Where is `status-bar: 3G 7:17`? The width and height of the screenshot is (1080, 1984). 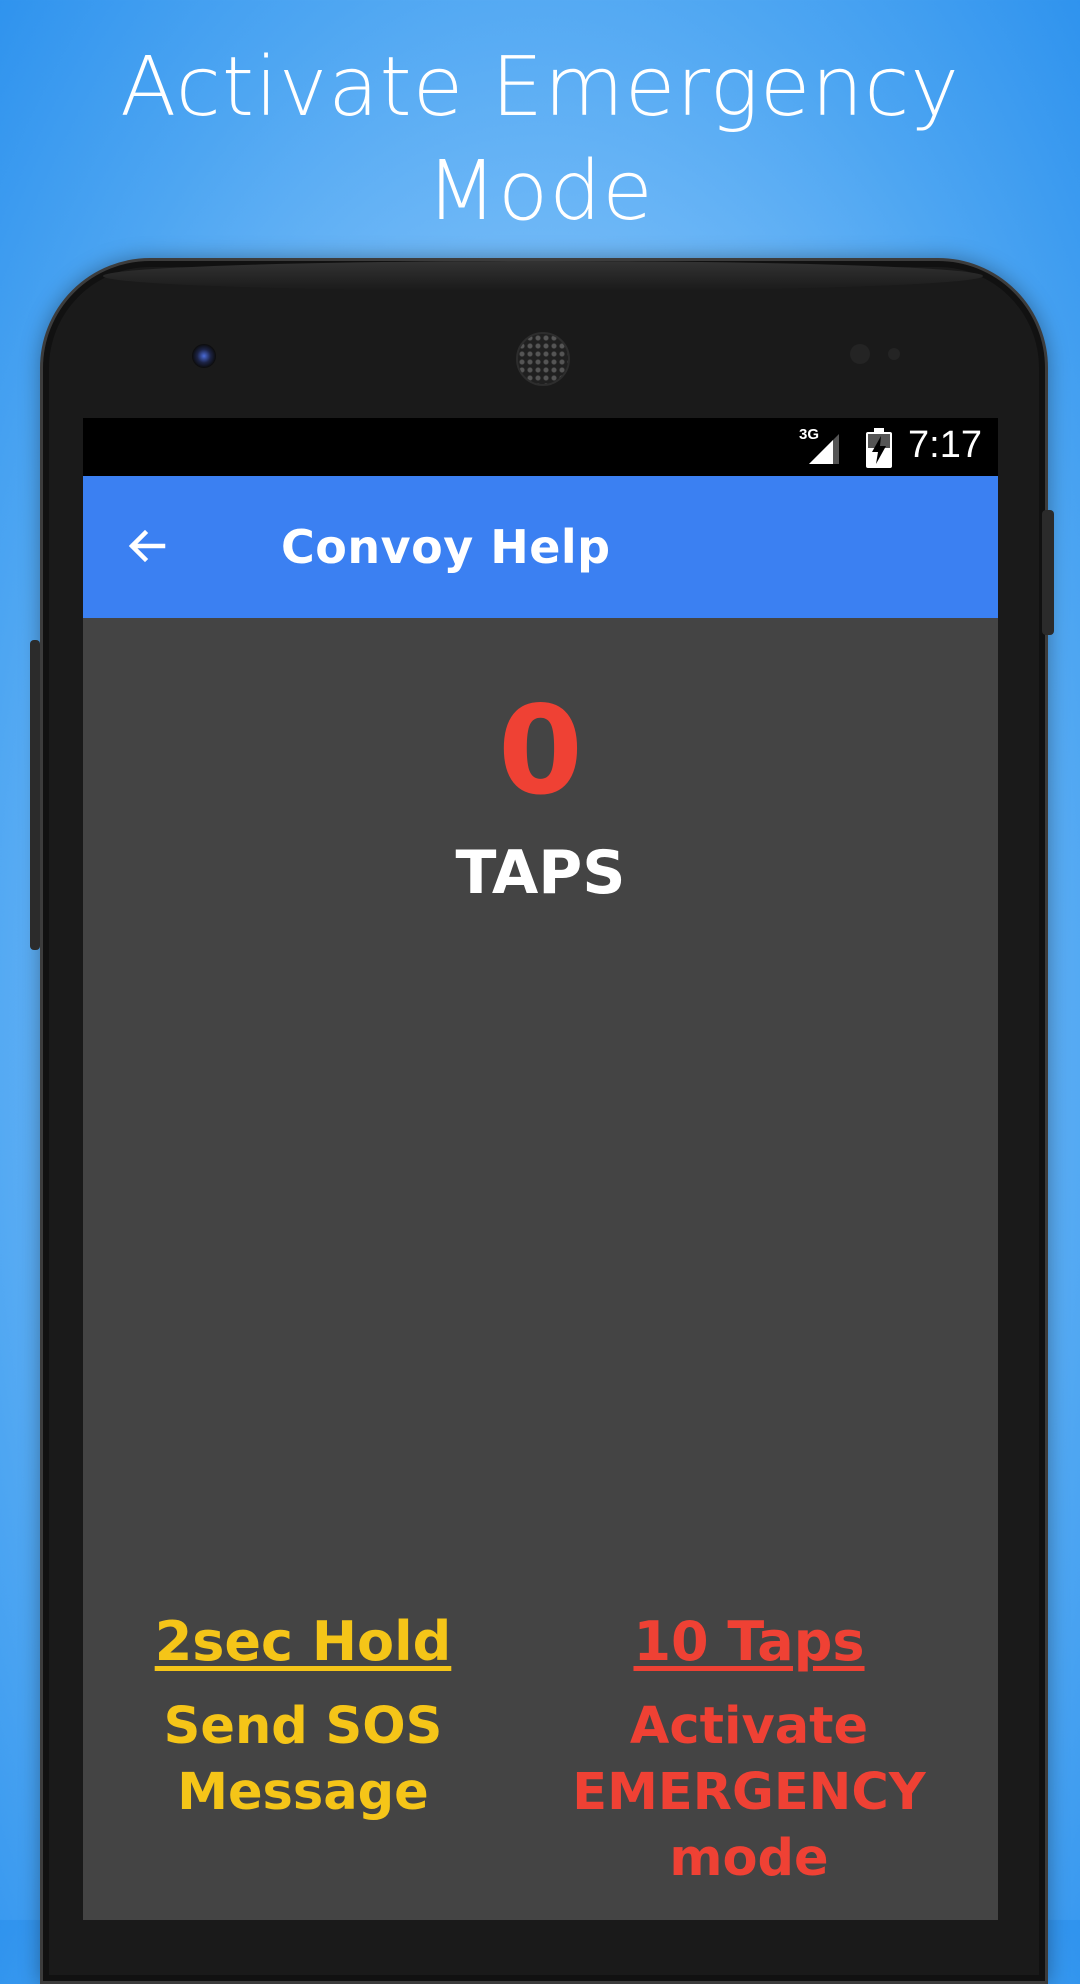
status-bar: 3G 7:17 is located at coordinates (540, 447).